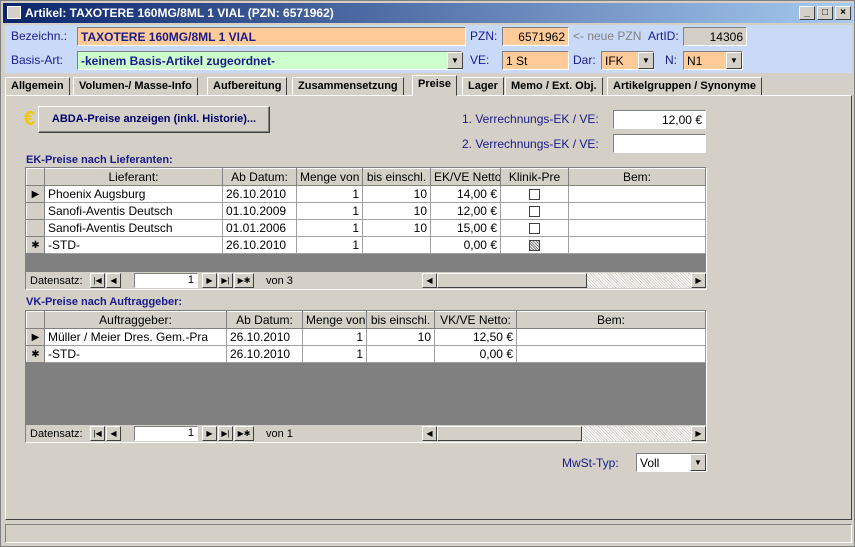 The width and height of the screenshot is (855, 547). I want to click on vk-netto-cell: 0,00 €, so click(475, 354).